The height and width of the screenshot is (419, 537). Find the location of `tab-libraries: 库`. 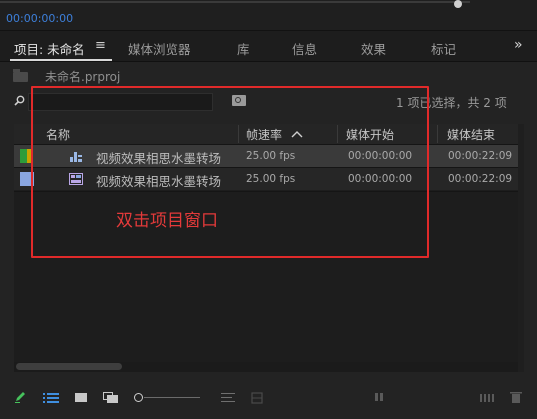

tab-libraries: 库 is located at coordinates (243, 48).